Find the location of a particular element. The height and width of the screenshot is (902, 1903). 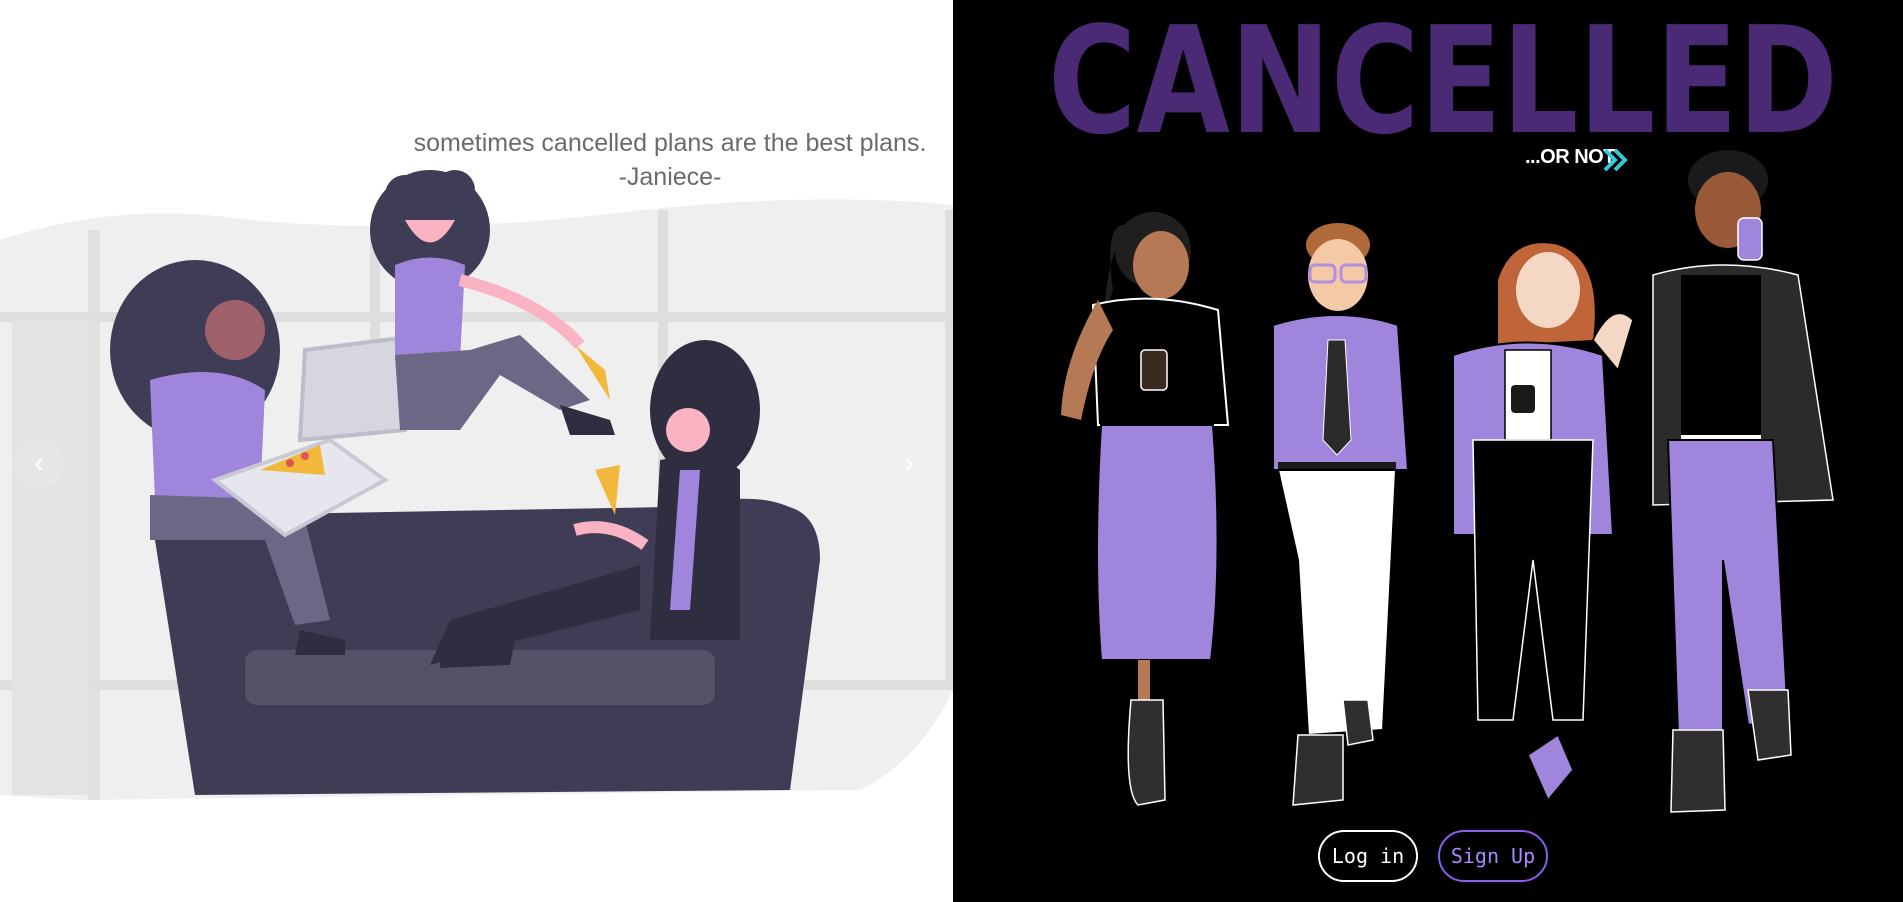

signup-button: Sign Up is located at coordinates (1493, 856).